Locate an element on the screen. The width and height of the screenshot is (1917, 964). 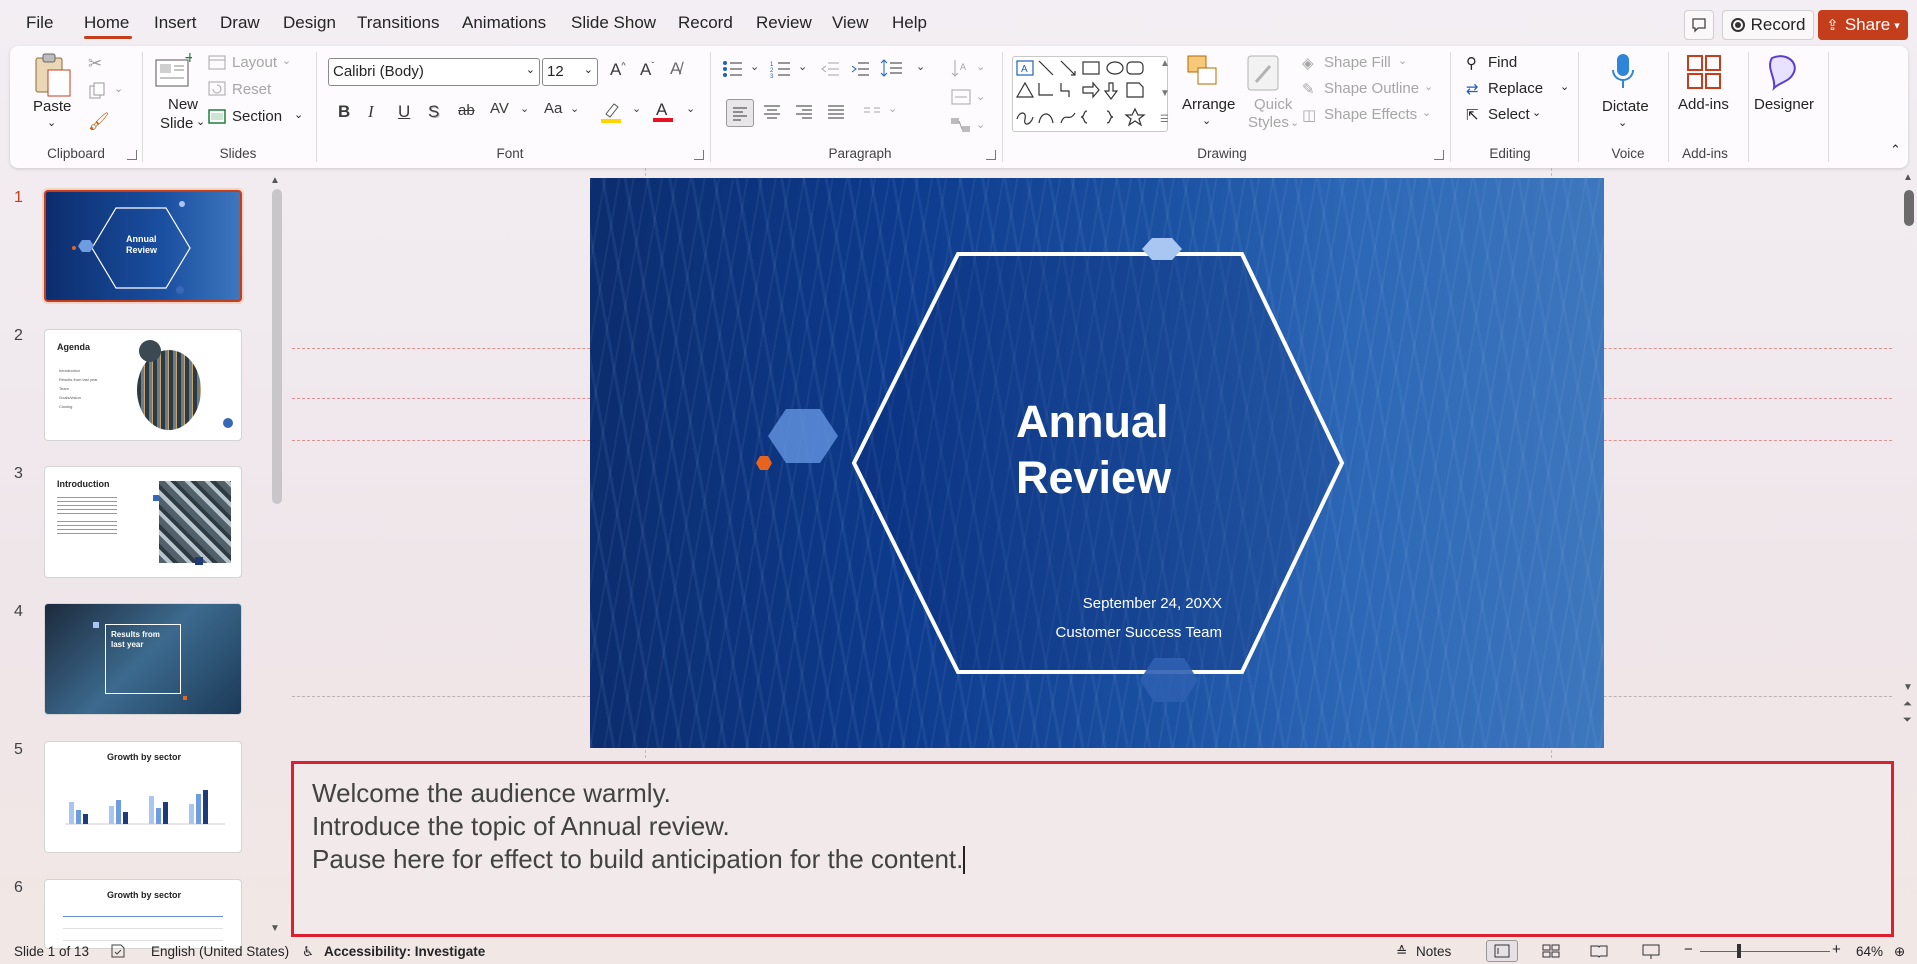
designer-icon is located at coordinates (1784, 73).